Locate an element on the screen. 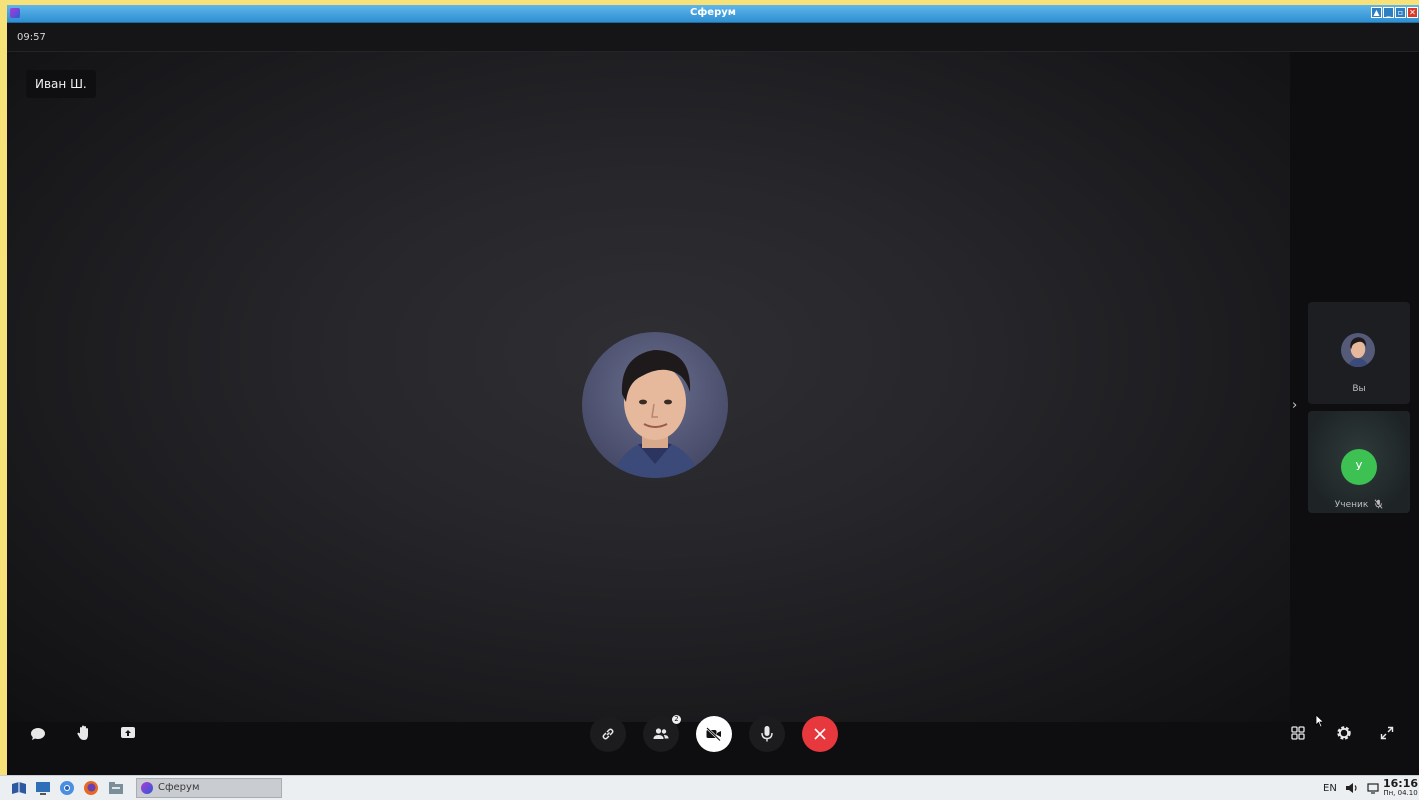 The height and width of the screenshot is (800, 1419). expand-icon is located at coordinates (1387, 733).